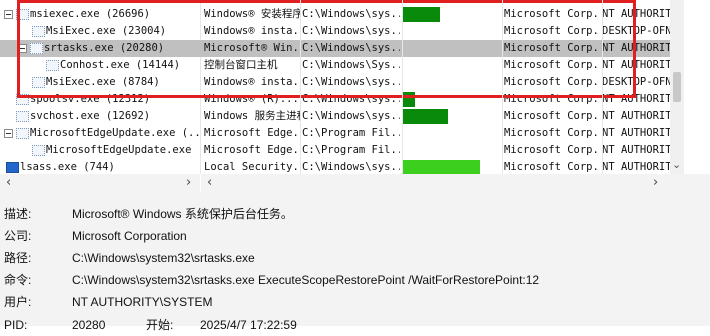  Describe the element at coordinates (120, 65) in the screenshot. I see `process-name: Conhost.exe (14144)` at that location.